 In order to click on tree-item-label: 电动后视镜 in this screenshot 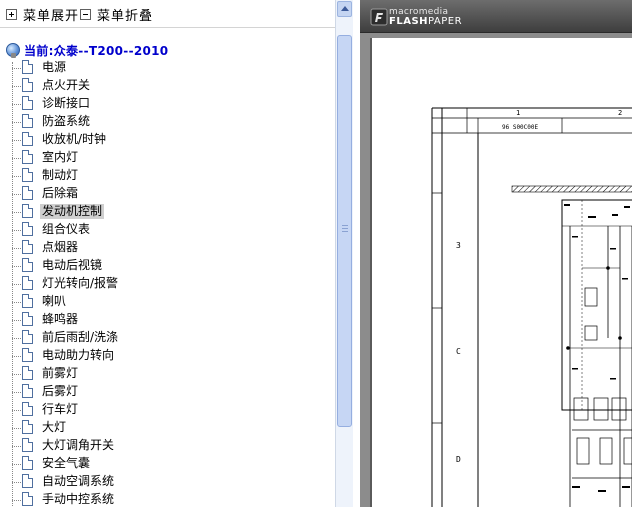, I will do `click(72, 265)`.